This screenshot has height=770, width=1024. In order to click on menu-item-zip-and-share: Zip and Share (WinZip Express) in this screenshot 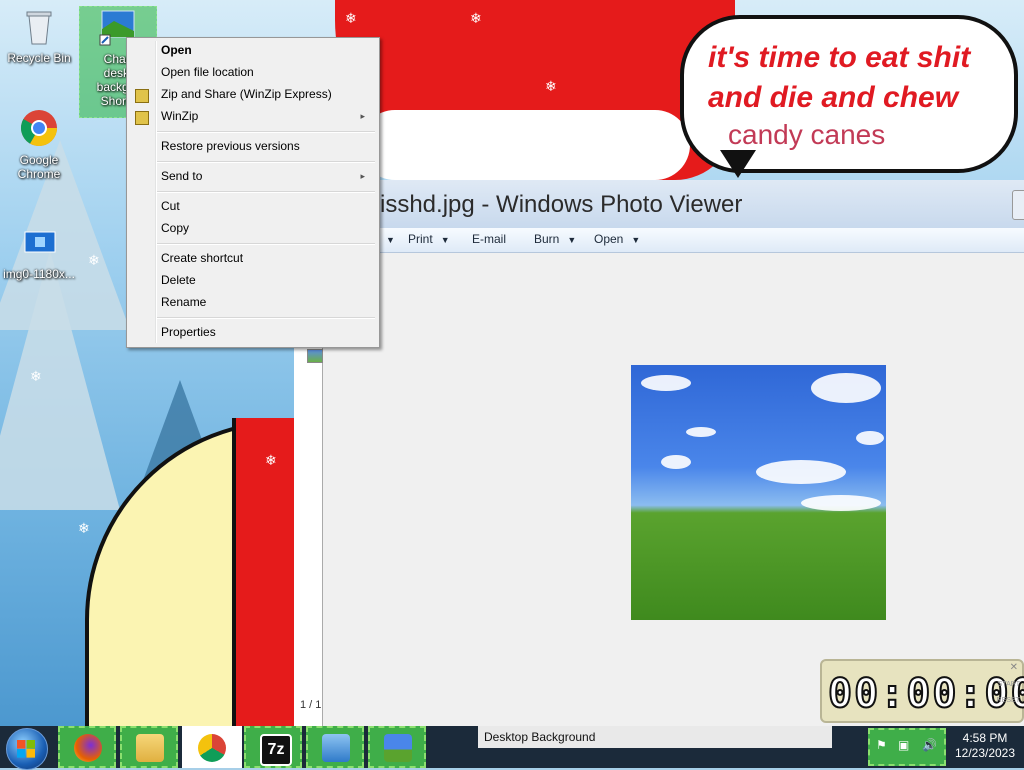, I will do `click(266, 94)`.